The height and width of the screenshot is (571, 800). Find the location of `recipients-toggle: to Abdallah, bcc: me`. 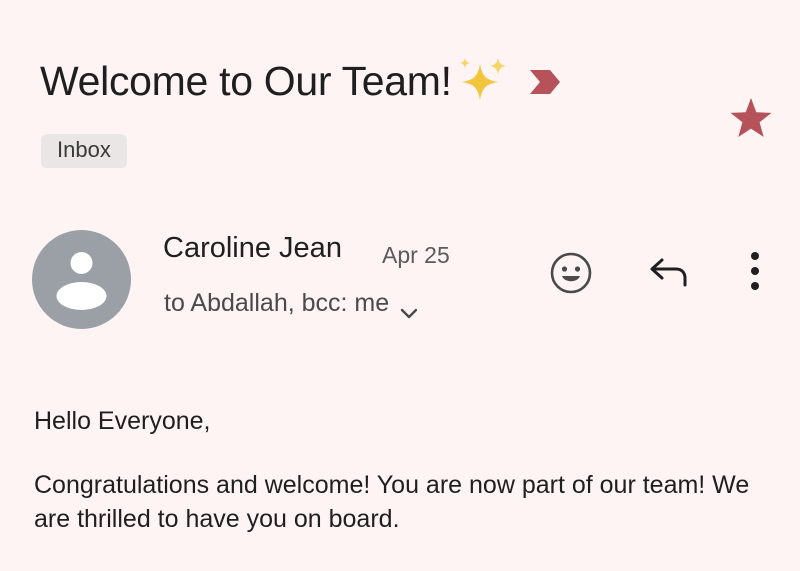

recipients-toggle: to Abdallah, bcc: me is located at coordinates (291, 303).